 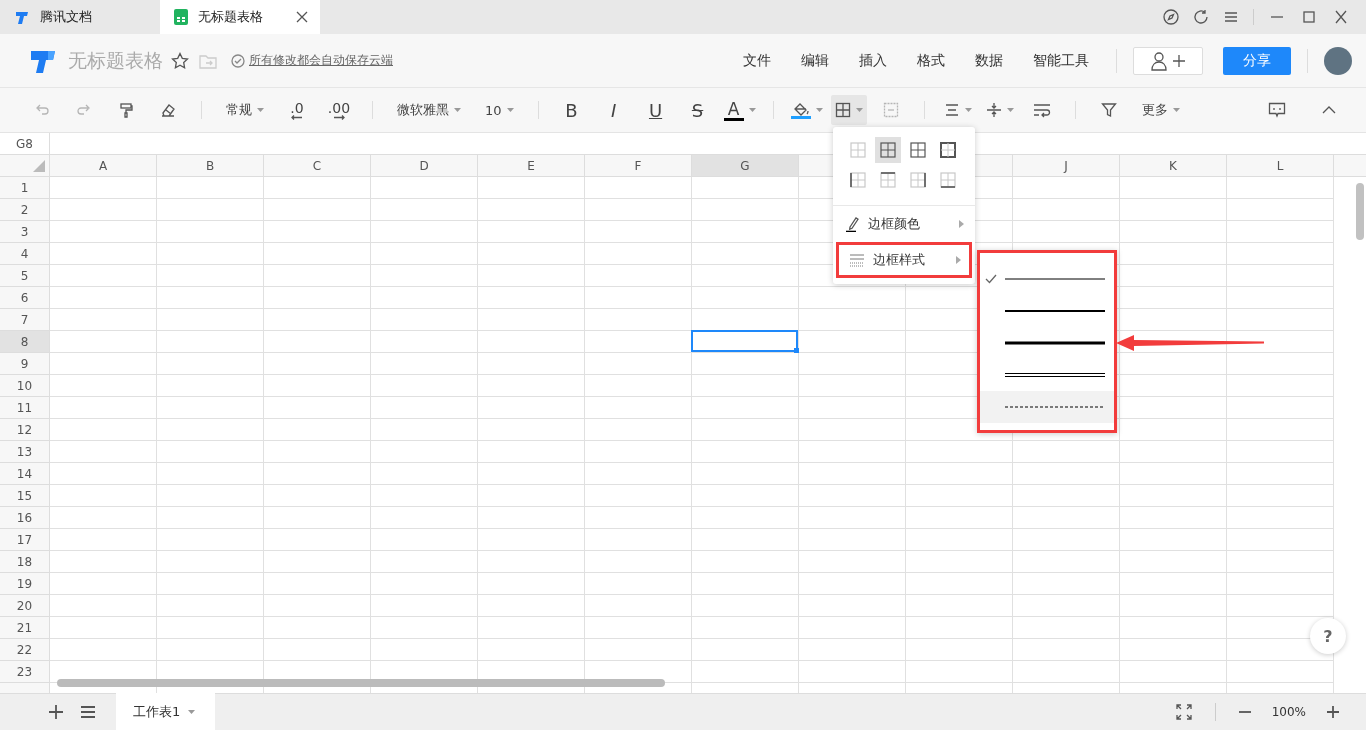 I want to click on merge-cells-icon, so click(x=890, y=110).